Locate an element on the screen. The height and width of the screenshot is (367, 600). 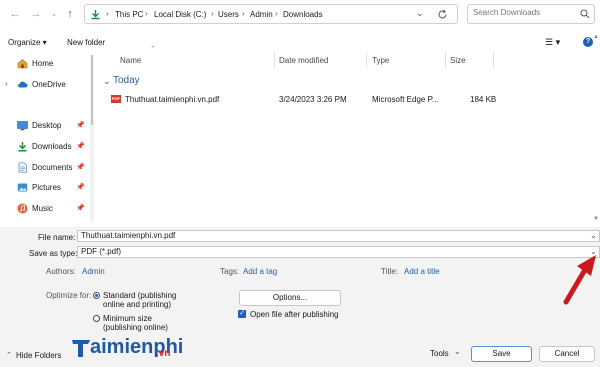
breadcrumb-users: Users is located at coordinates (228, 14).